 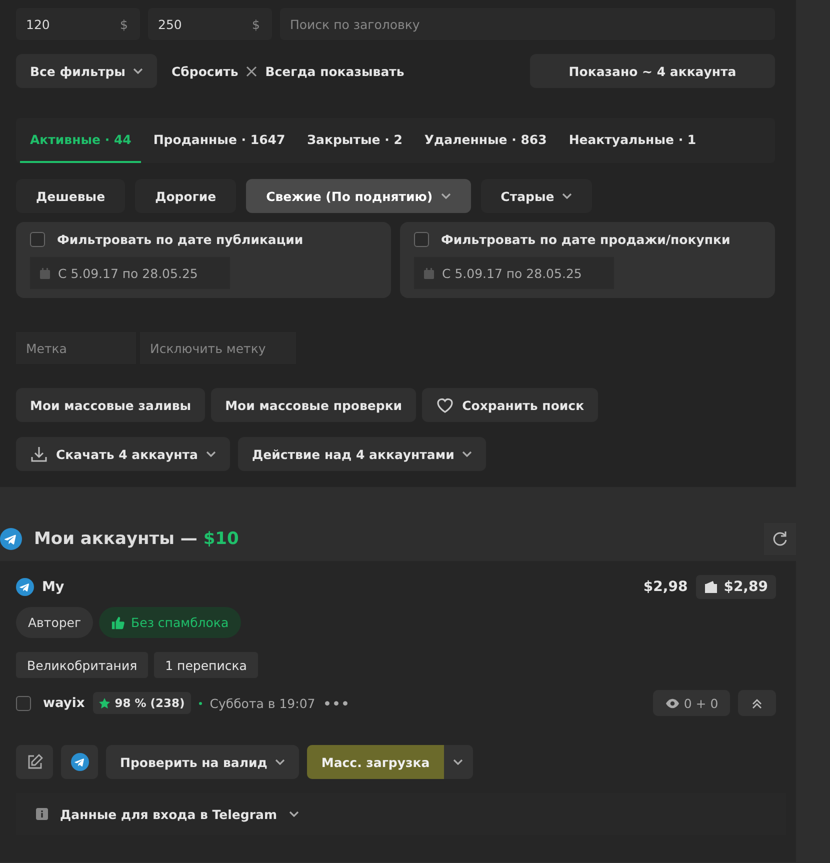 I want to click on account-badge: Без спамблока, so click(x=170, y=622).